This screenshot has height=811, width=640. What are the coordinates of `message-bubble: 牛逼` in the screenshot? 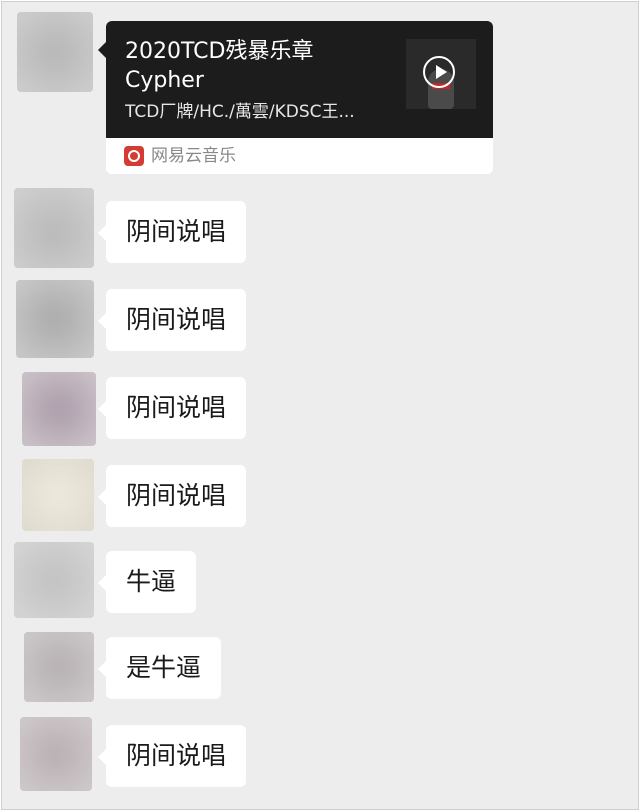 It's located at (147, 582).